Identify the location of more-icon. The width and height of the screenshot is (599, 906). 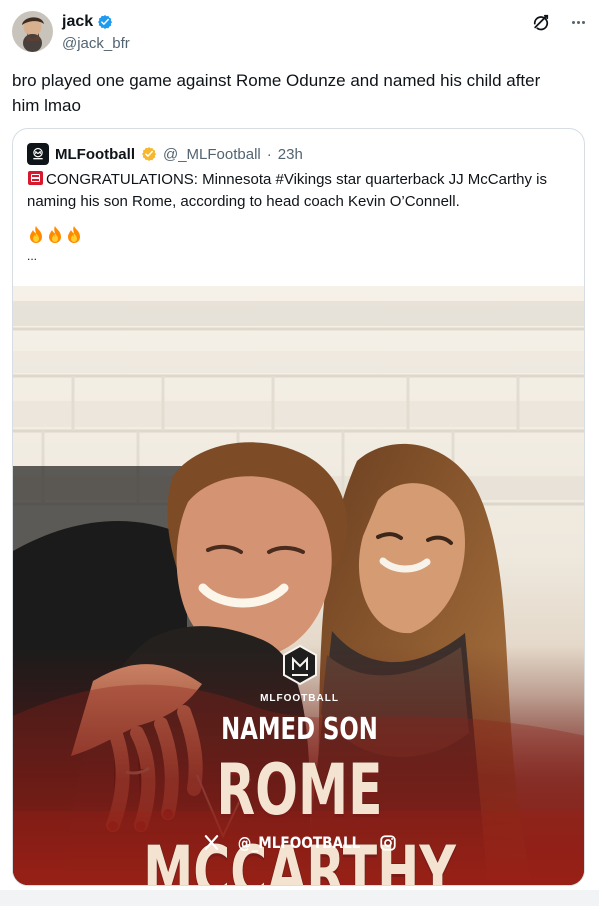
(574, 22).